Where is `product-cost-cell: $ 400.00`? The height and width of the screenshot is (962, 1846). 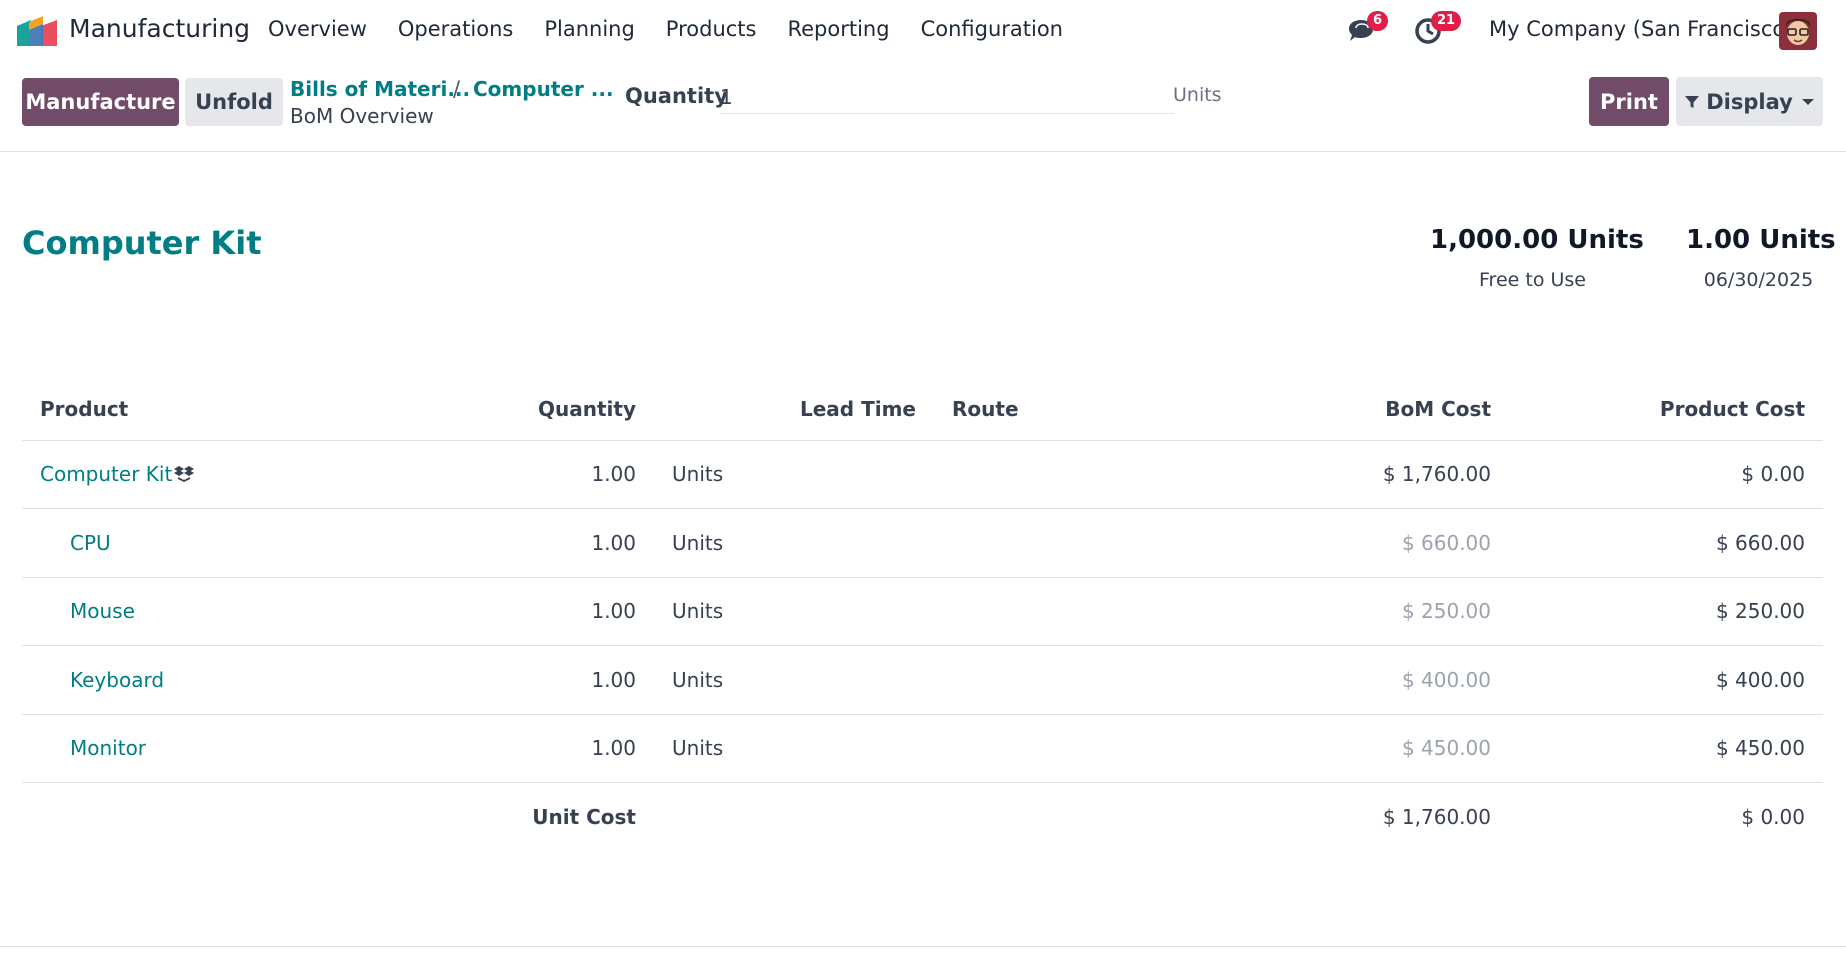
product-cost-cell: $ 400.00 is located at coordinates (1666, 680).